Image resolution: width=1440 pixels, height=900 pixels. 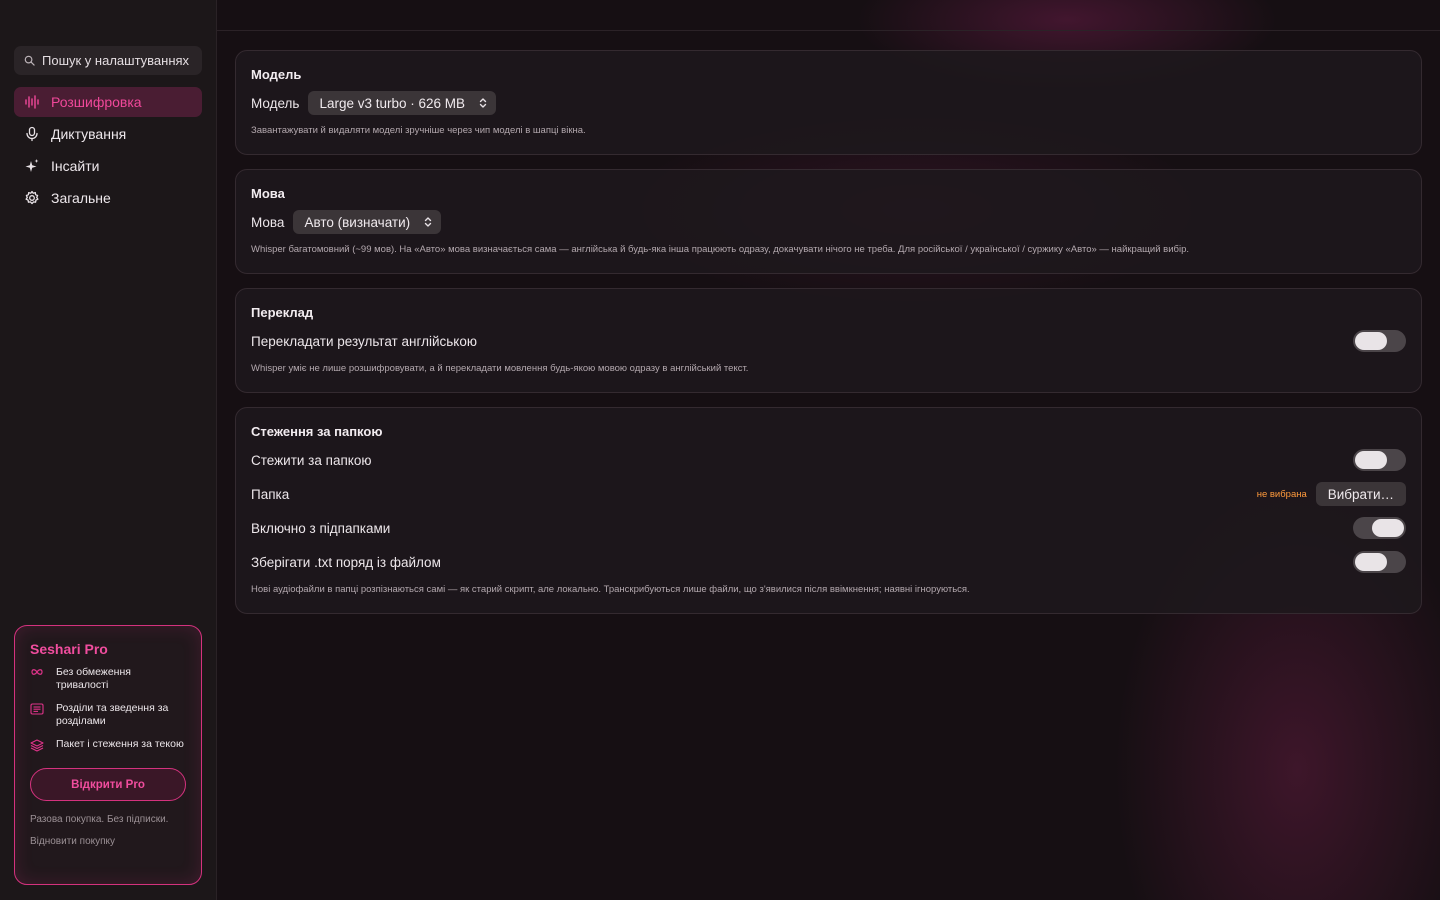 I want to click on pro-feature-text: Без обмеження тривалості, so click(x=93, y=678).